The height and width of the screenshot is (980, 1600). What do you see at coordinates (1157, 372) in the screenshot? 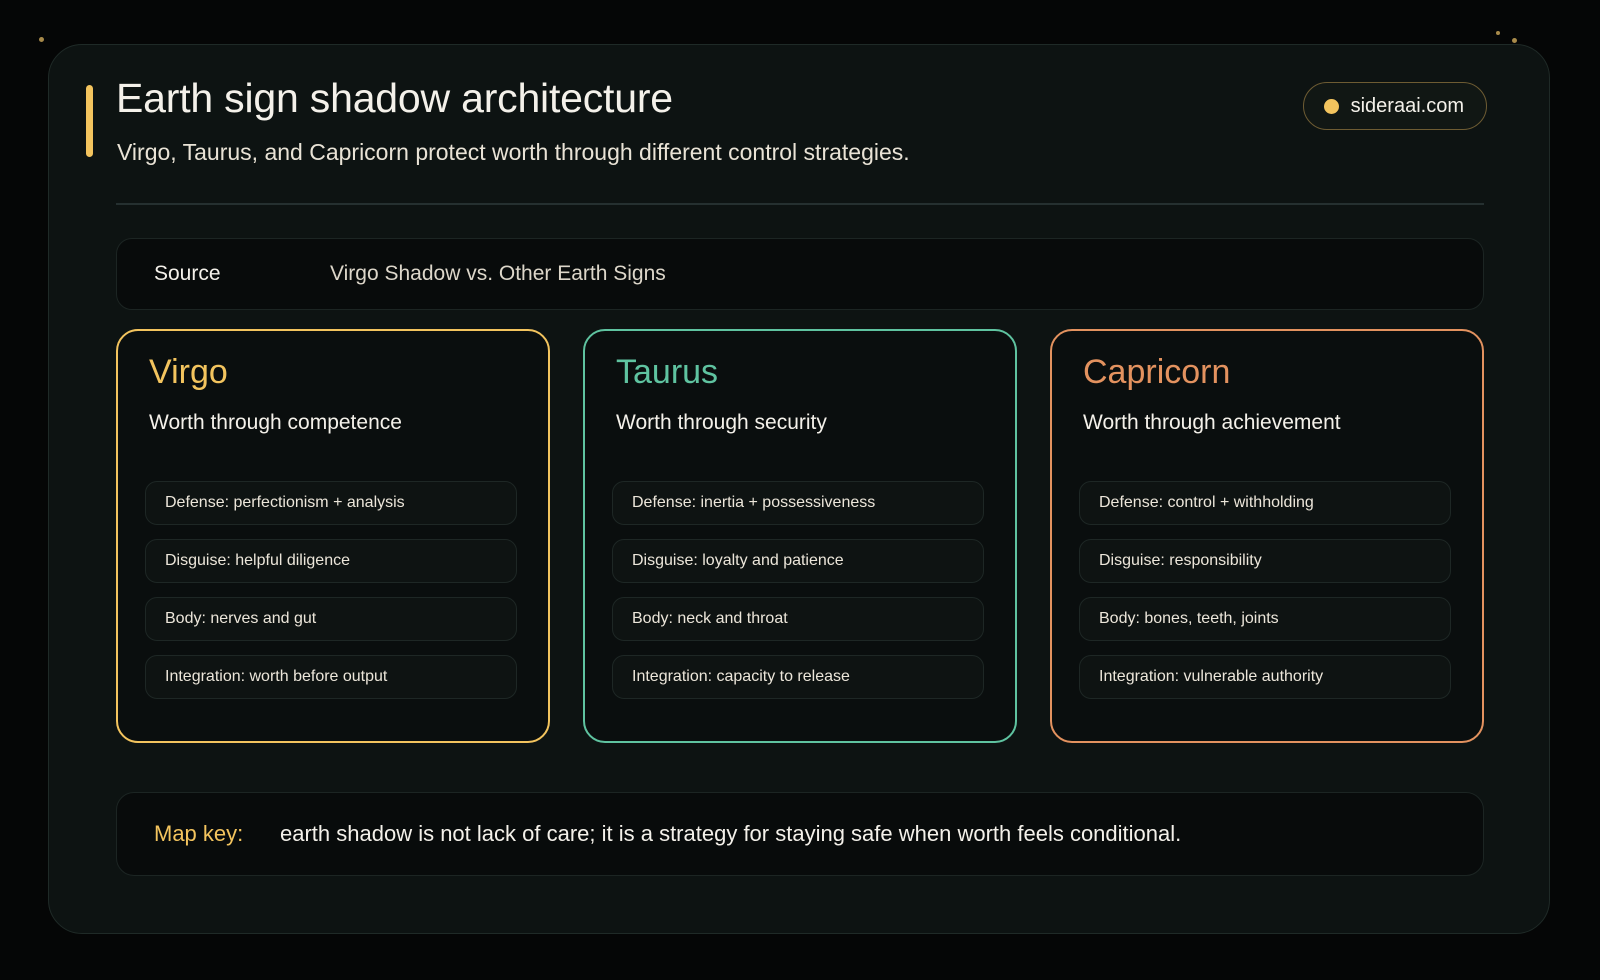
I see `sign-name: Capricorn` at bounding box center [1157, 372].